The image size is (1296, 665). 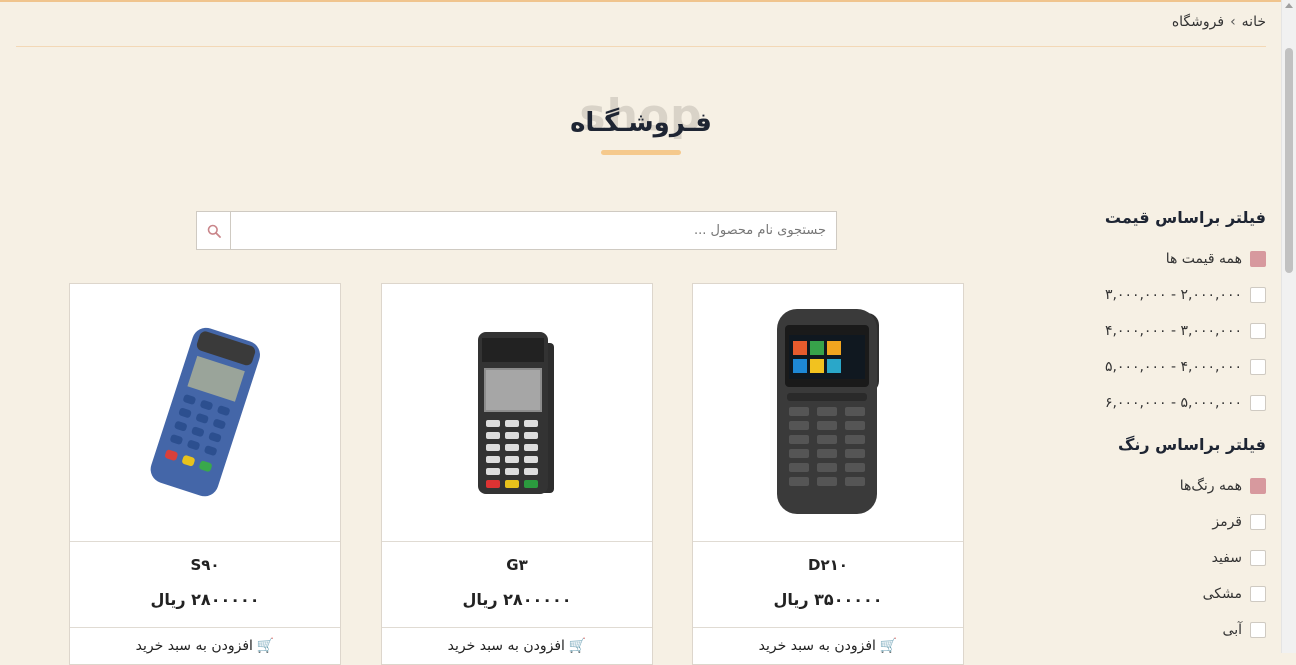 What do you see at coordinates (1173, 331) in the screenshot?
I see `price-filter-label: ۳,۰۰۰,۰۰۰ - ۴,۰۰۰,۰۰۰` at bounding box center [1173, 331].